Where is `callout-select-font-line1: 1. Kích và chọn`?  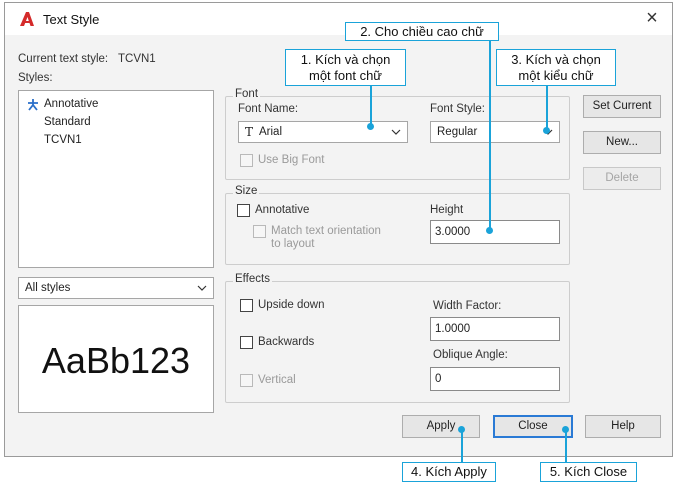 callout-select-font-line1: 1. Kích và chọn is located at coordinates (345, 59).